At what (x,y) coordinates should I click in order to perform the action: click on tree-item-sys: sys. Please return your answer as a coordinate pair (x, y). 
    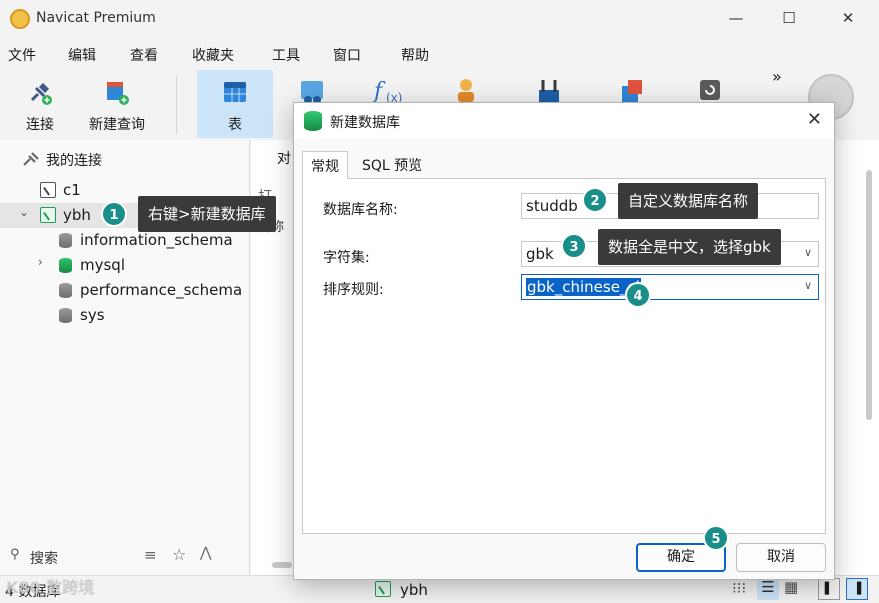
    Looking at the image, I should click on (125, 315).